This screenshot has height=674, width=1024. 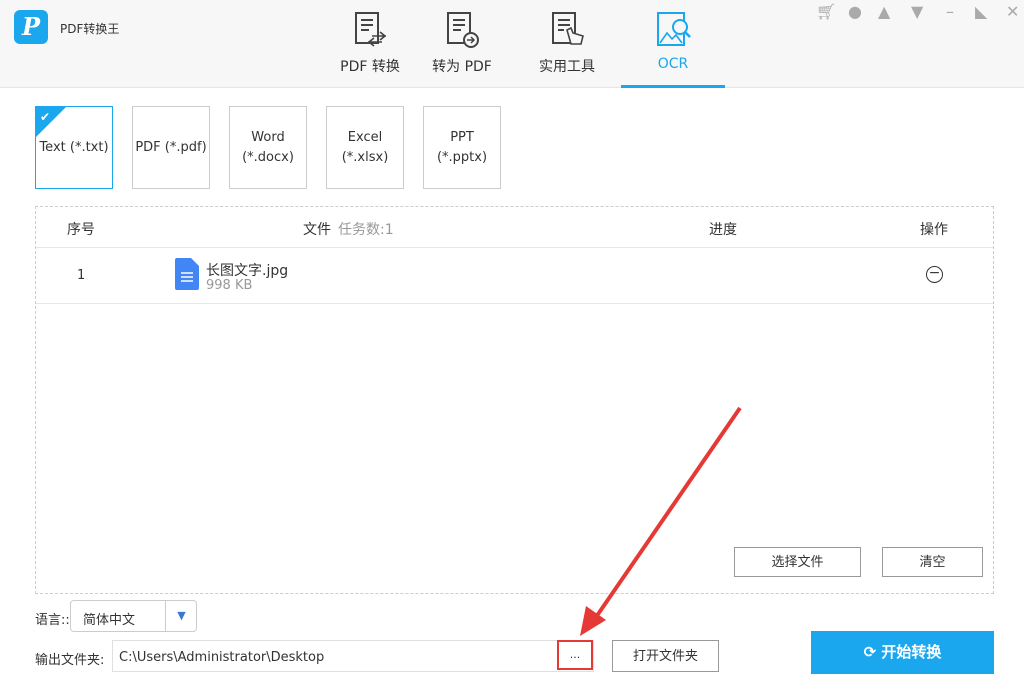 I want to click on cart-icon: 🛒︎, so click(x=826, y=11).